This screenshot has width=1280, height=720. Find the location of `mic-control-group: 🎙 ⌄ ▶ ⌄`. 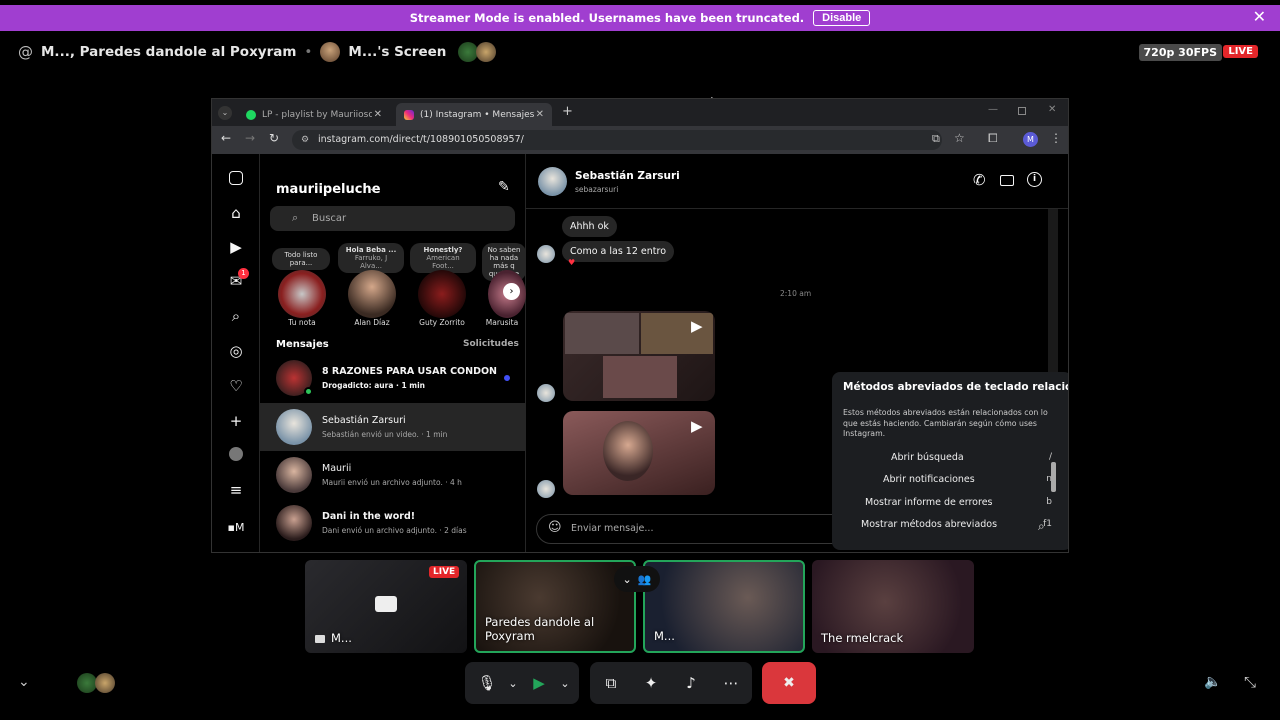

mic-control-group: 🎙 ⌄ ▶ ⌄ is located at coordinates (522, 683).